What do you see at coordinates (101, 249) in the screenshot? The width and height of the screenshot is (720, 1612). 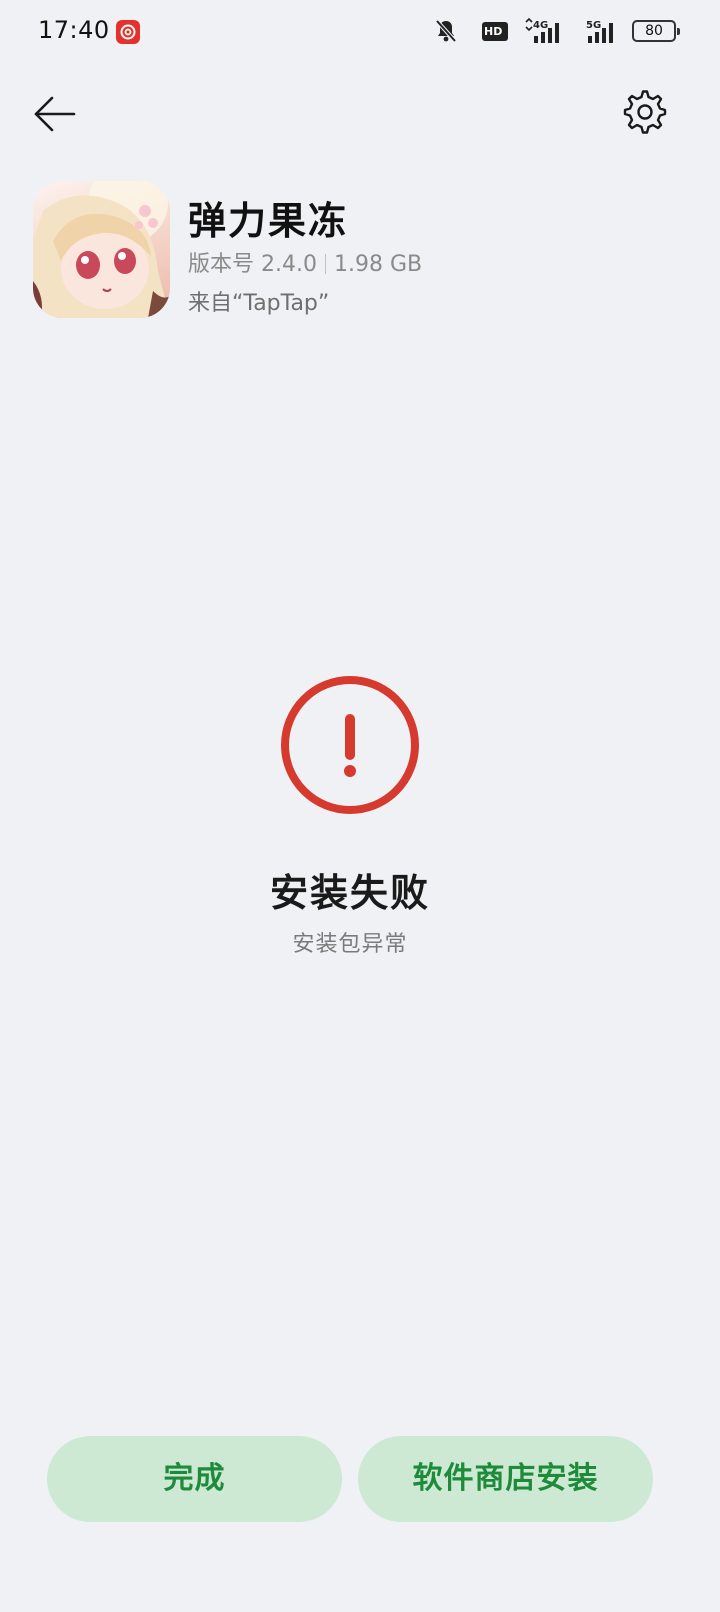 I see `app-icon` at bounding box center [101, 249].